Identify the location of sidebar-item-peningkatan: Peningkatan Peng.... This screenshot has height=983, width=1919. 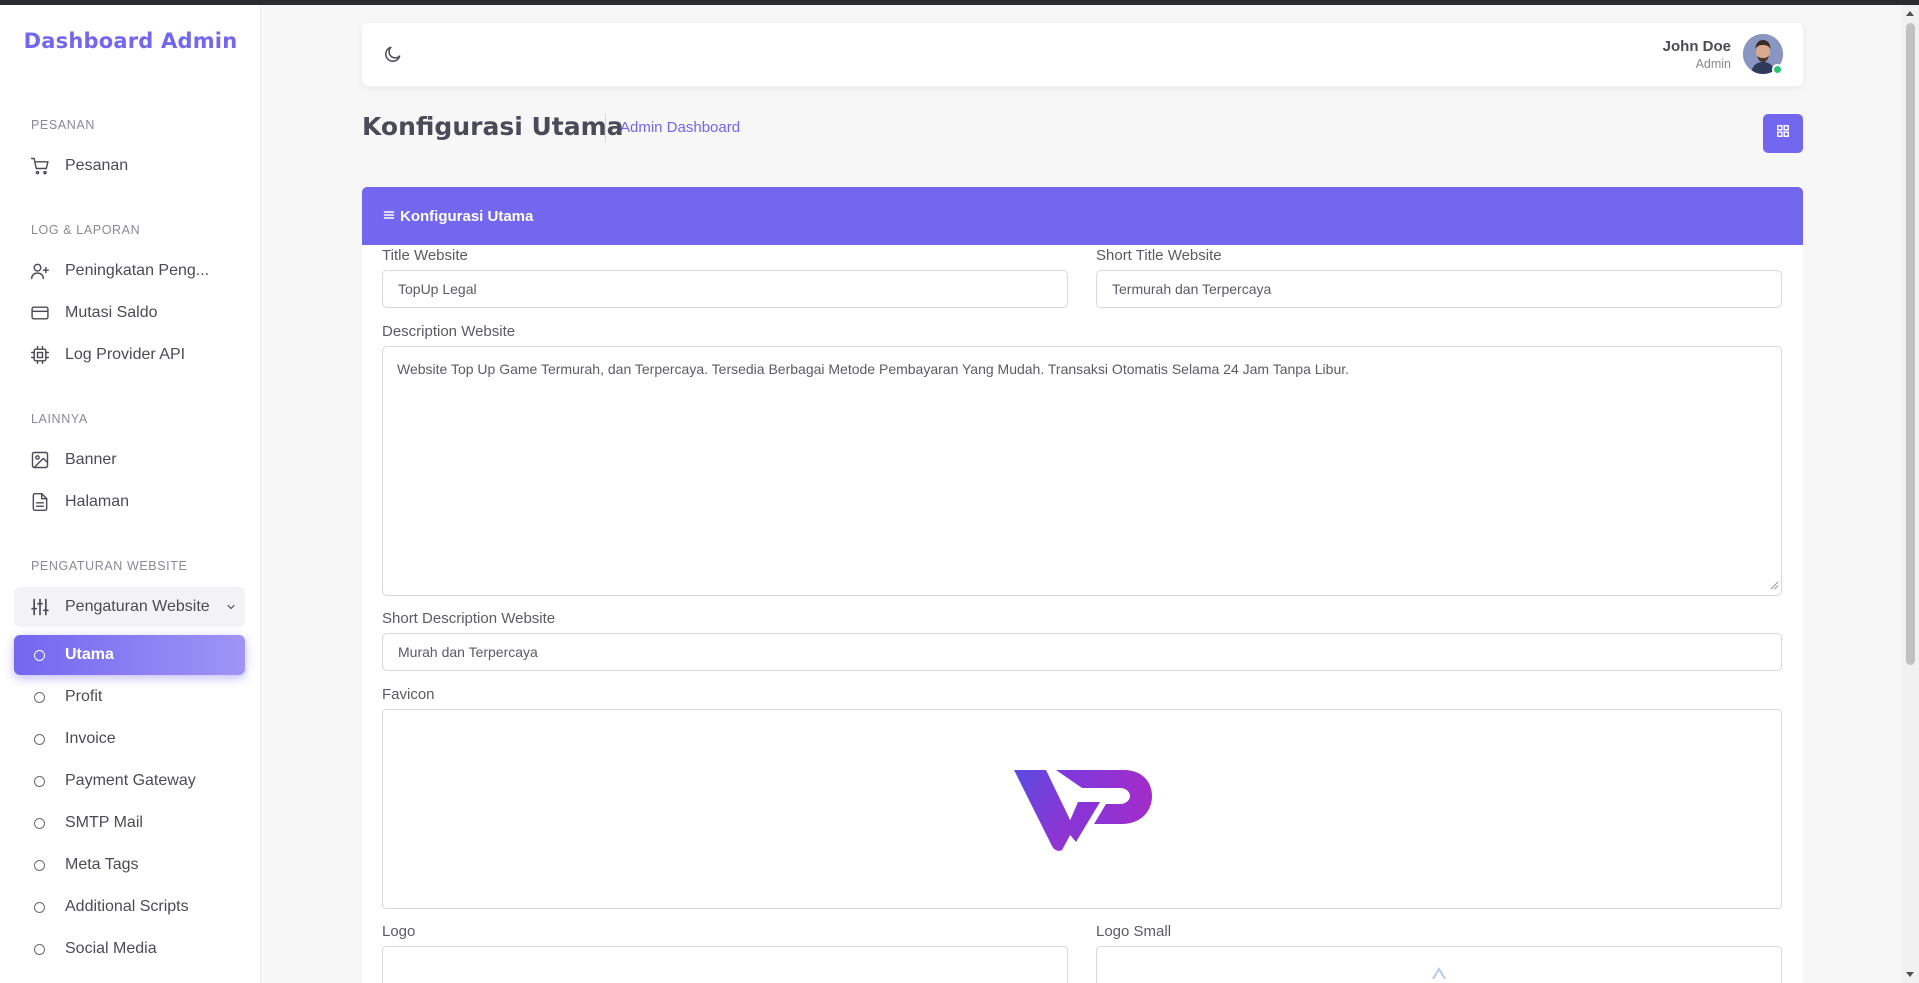
(129, 271).